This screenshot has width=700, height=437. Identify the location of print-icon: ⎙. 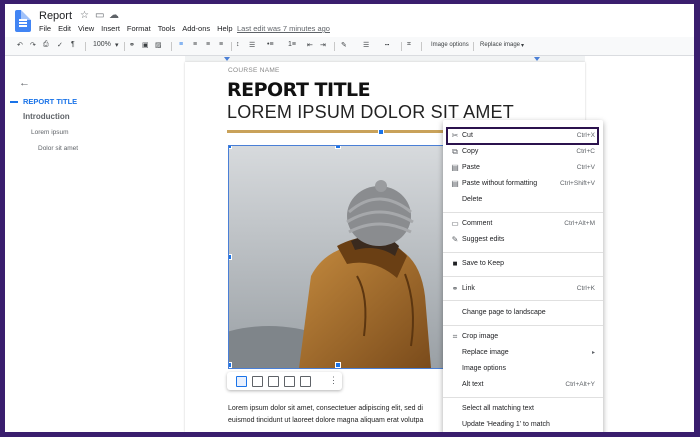
(46, 45).